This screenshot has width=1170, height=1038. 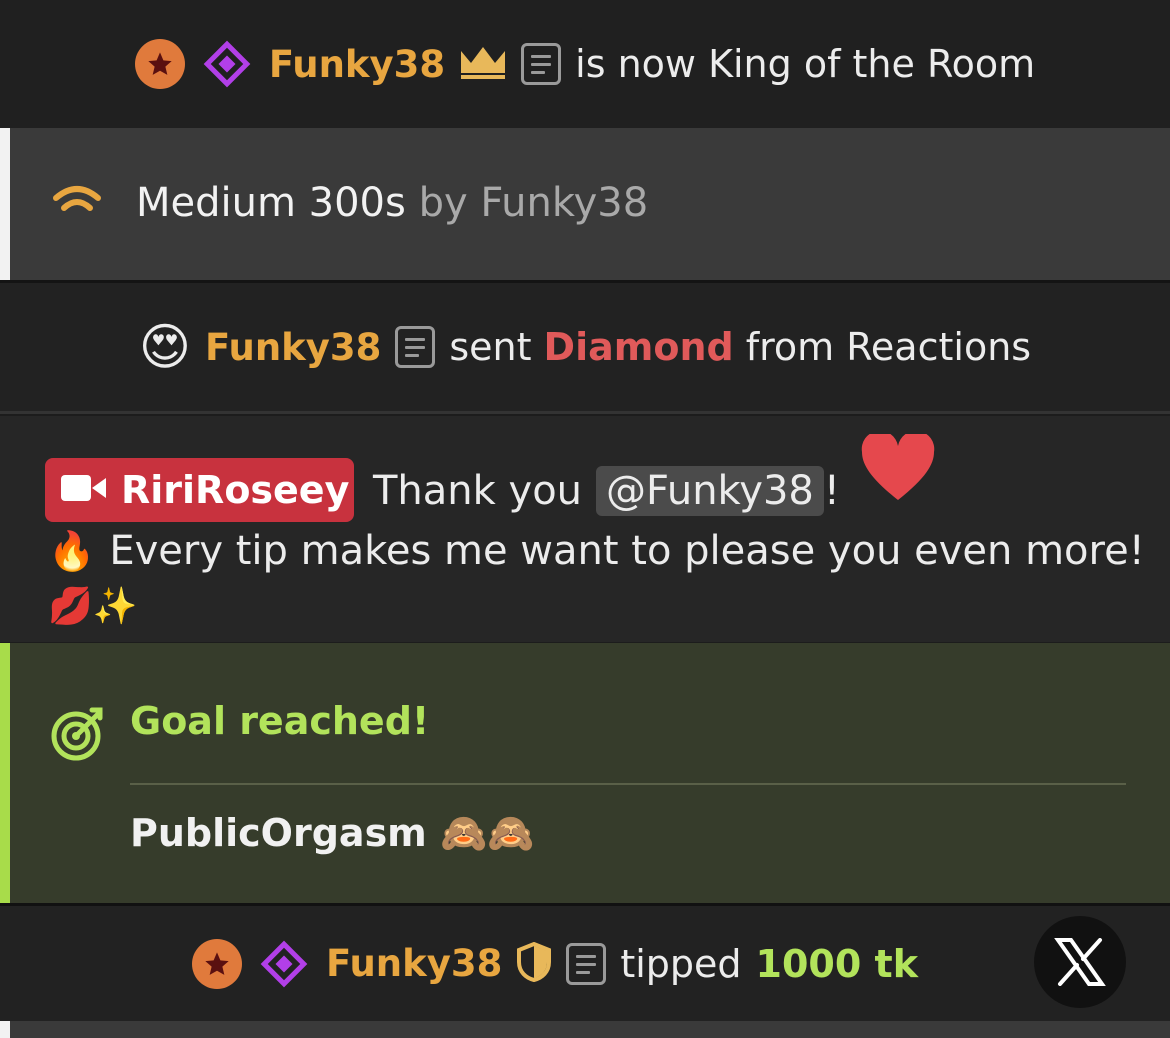 What do you see at coordinates (78, 736) in the screenshot?
I see `target-icon` at bounding box center [78, 736].